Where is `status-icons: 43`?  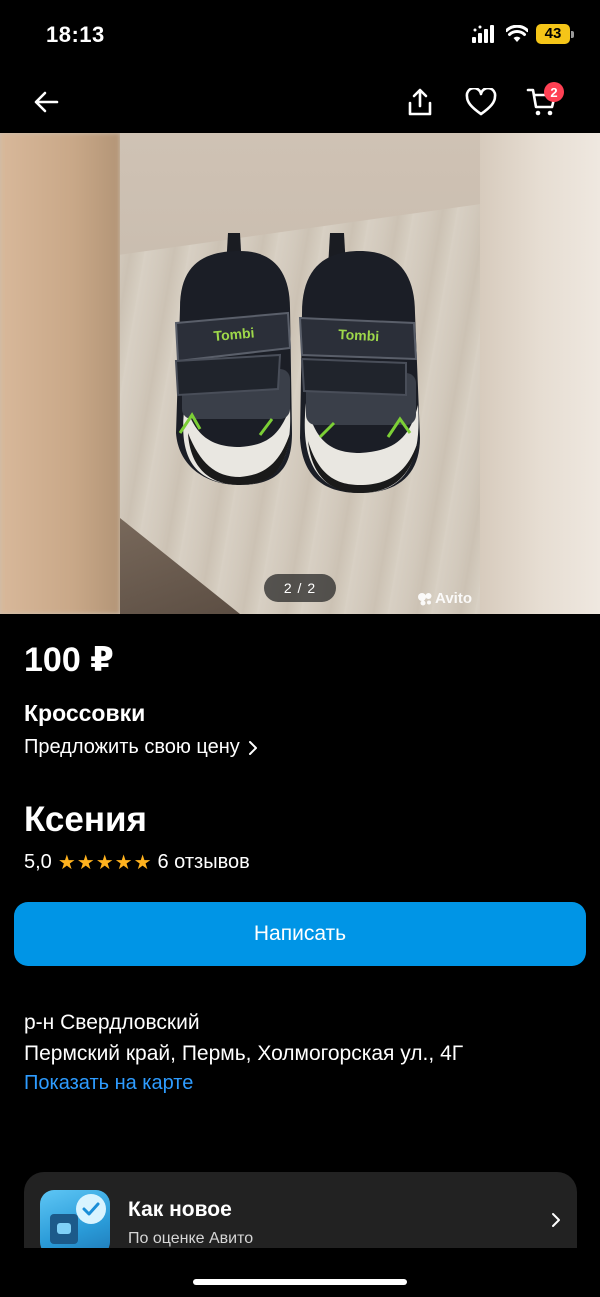 status-icons: 43 is located at coordinates (523, 34).